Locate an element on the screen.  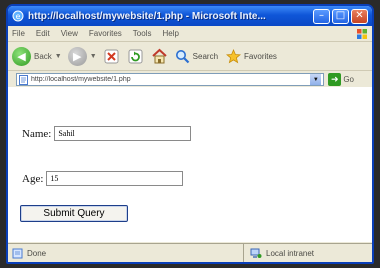
menu-tools: Tools is located at coordinates (142, 33).